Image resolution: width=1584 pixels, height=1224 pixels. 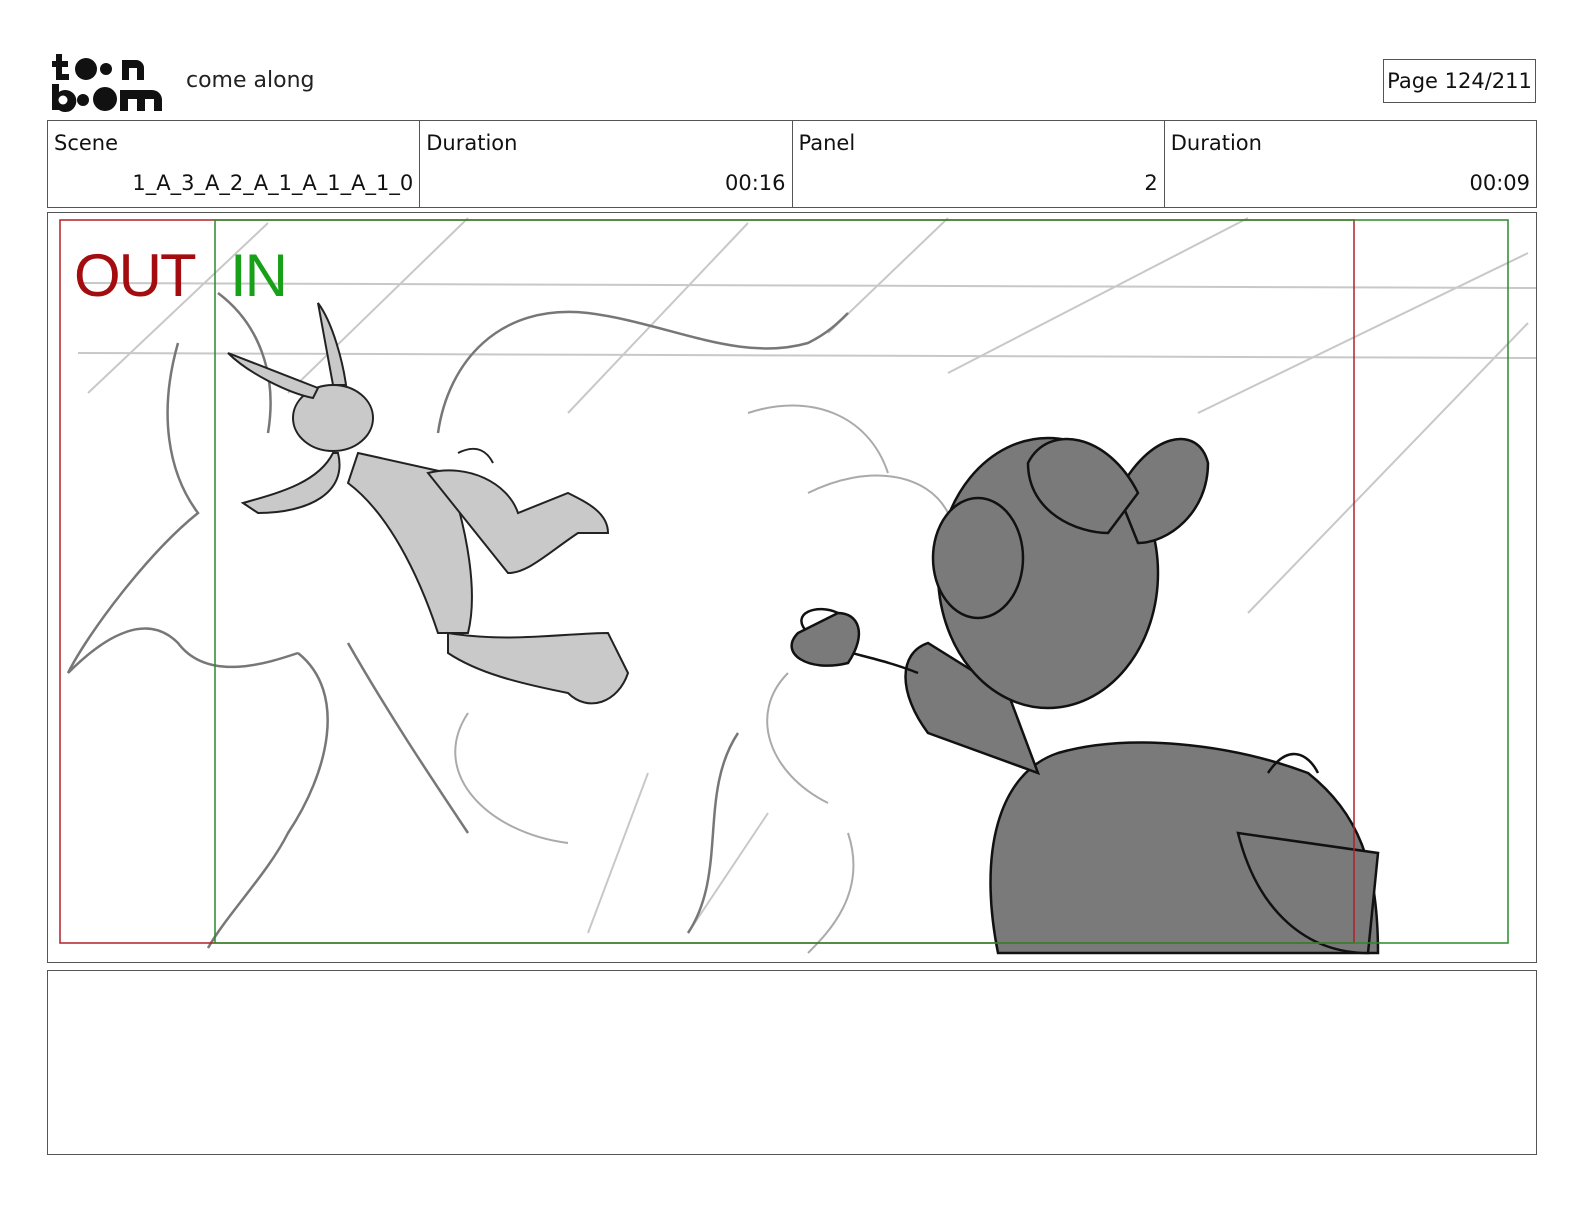 I want to click on panel-cell: Panel 2, so click(x=979, y=164).